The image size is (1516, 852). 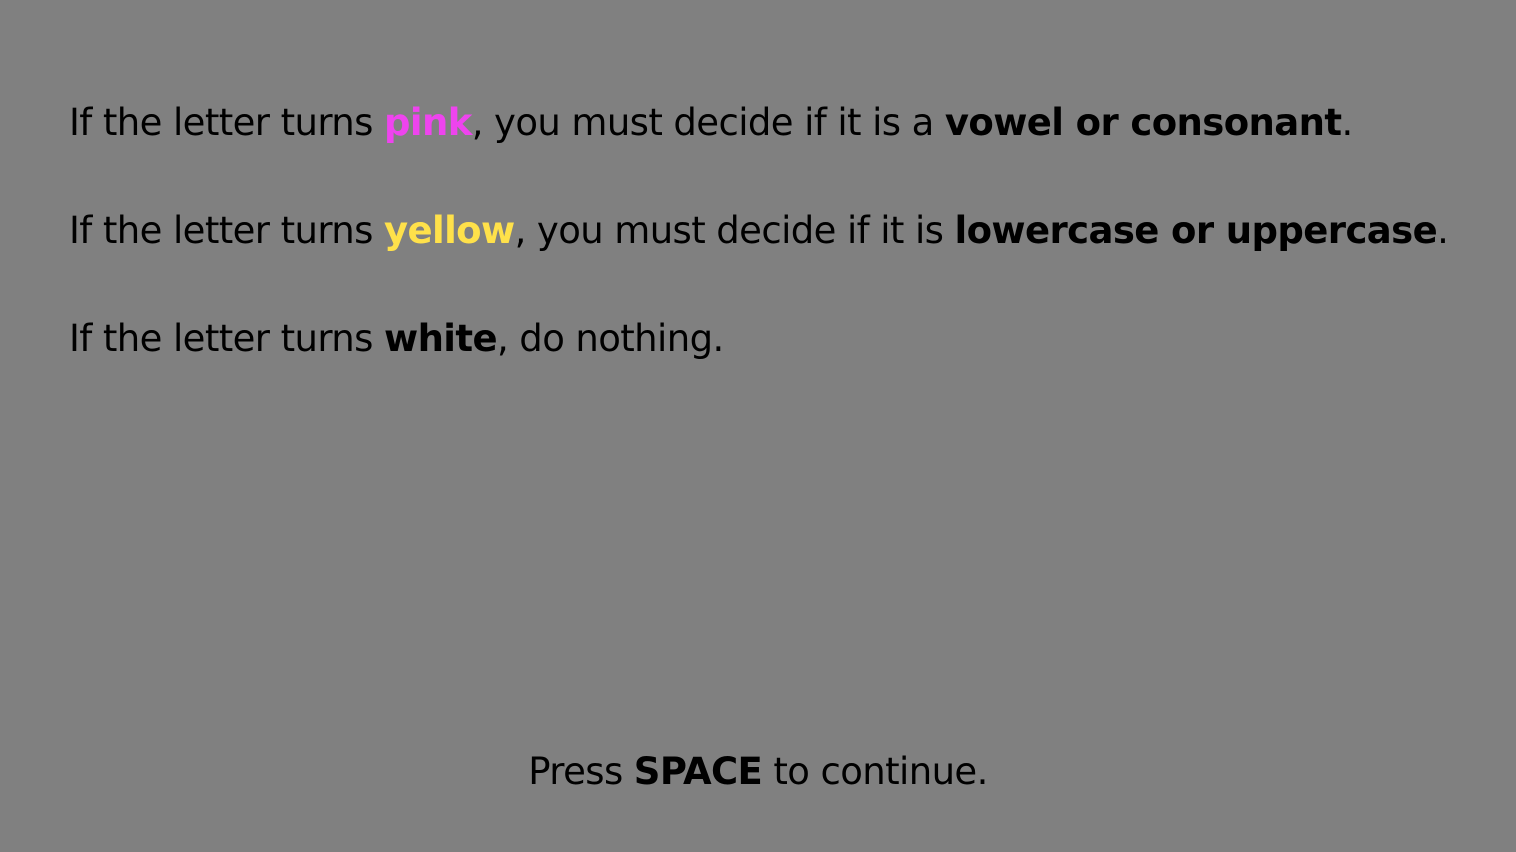 What do you see at coordinates (226, 338) in the screenshot?
I see `instruction-white-prefix: If the letter turns` at bounding box center [226, 338].